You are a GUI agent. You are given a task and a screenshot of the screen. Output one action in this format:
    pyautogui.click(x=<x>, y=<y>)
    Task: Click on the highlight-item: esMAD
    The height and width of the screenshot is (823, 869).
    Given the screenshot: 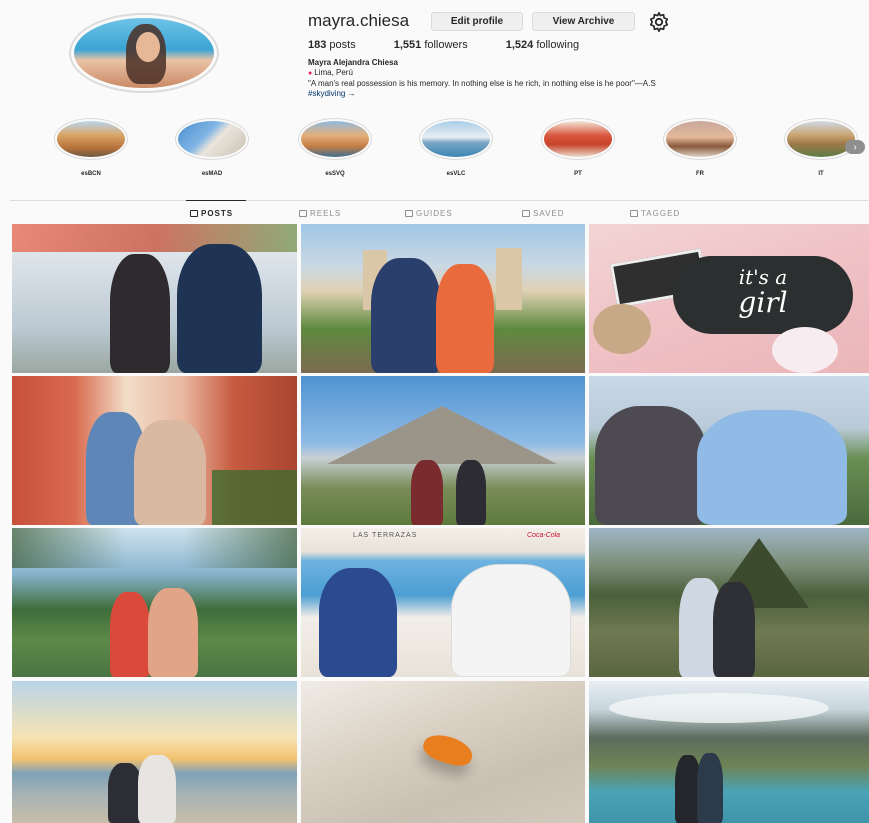 What is the action you would take?
    pyautogui.click(x=212, y=147)
    